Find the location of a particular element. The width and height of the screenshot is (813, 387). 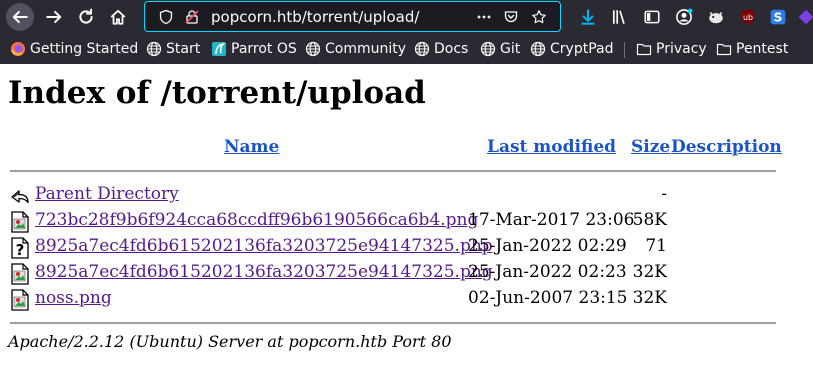

extension-hamster-icon is located at coordinates (716, 17).